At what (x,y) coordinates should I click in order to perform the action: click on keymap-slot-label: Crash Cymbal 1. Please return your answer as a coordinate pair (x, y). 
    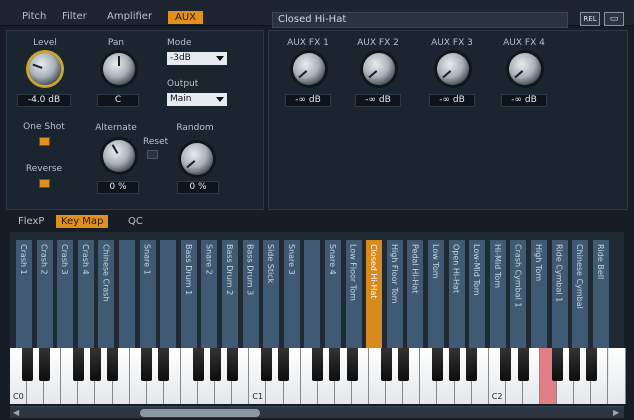
    Looking at the image, I should click on (518, 276).